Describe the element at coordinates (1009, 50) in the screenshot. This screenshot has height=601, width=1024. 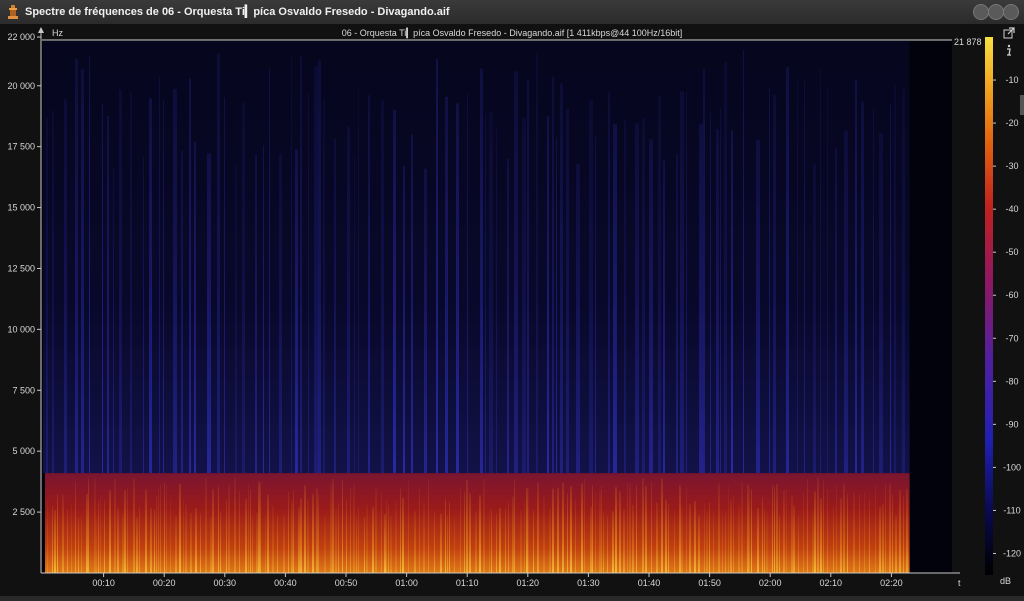
I see `info-icon` at that location.